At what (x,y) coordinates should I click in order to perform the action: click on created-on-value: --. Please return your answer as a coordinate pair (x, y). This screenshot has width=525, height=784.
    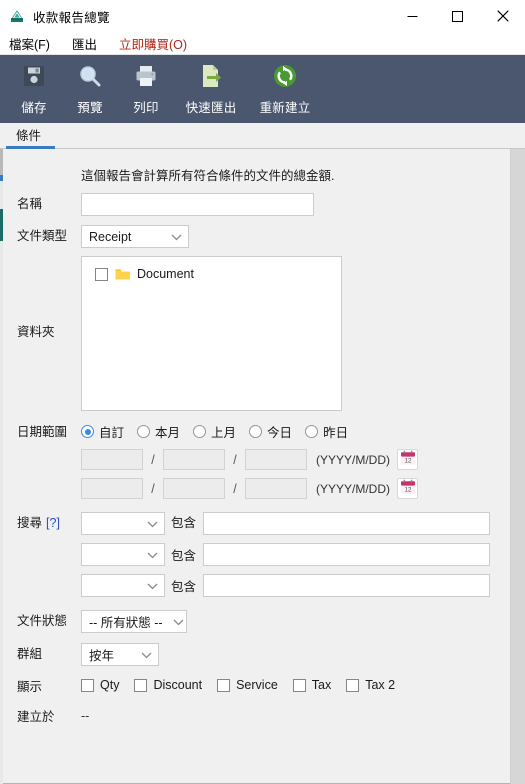
    Looking at the image, I should click on (85, 716).